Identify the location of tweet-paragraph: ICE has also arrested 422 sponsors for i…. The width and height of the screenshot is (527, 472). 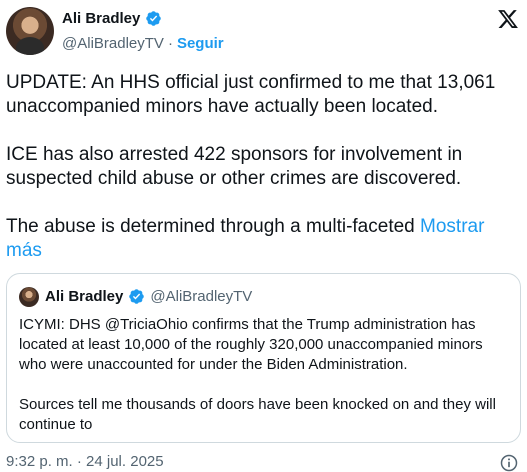
(234, 166).